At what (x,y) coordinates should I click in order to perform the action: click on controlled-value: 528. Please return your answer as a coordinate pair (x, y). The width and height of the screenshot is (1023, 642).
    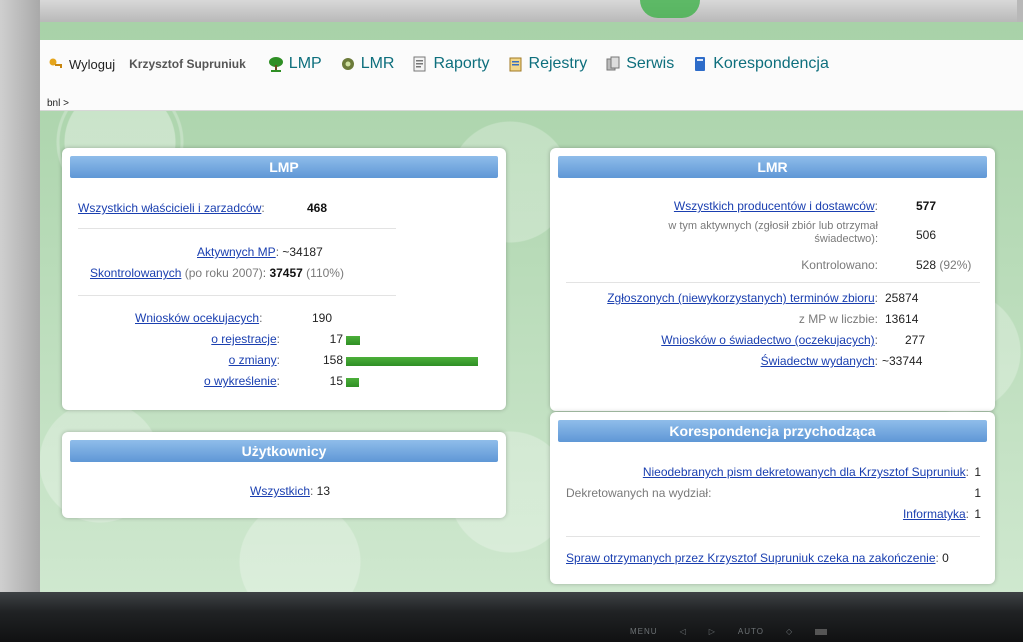
    Looking at the image, I should click on (926, 265).